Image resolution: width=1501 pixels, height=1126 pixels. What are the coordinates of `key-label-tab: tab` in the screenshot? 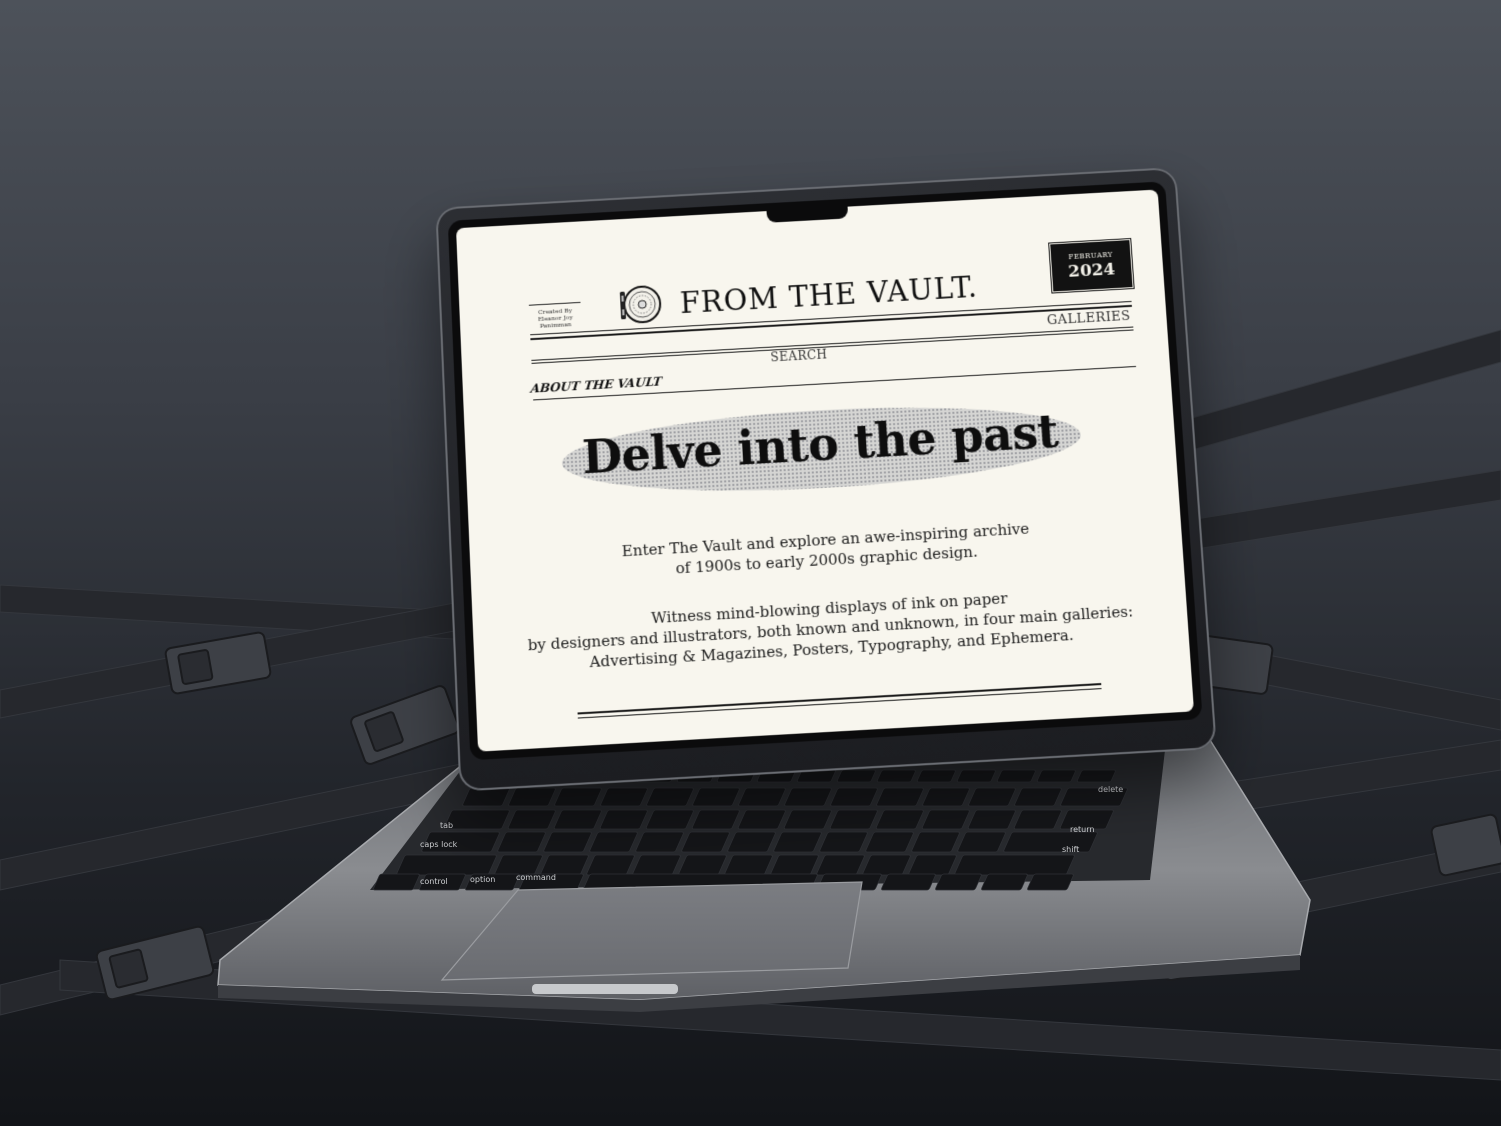 It's located at (446, 825).